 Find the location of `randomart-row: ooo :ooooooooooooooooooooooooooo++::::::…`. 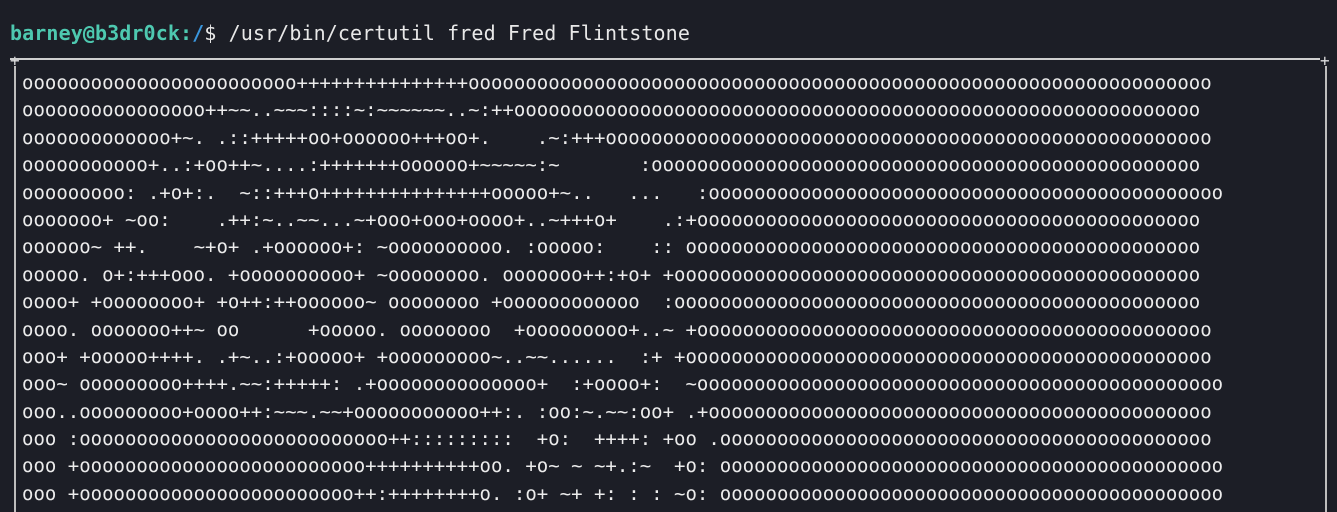

randomart-row: ooo :ooooooooooooooooooooooooooo++::::::… is located at coordinates (617, 439).